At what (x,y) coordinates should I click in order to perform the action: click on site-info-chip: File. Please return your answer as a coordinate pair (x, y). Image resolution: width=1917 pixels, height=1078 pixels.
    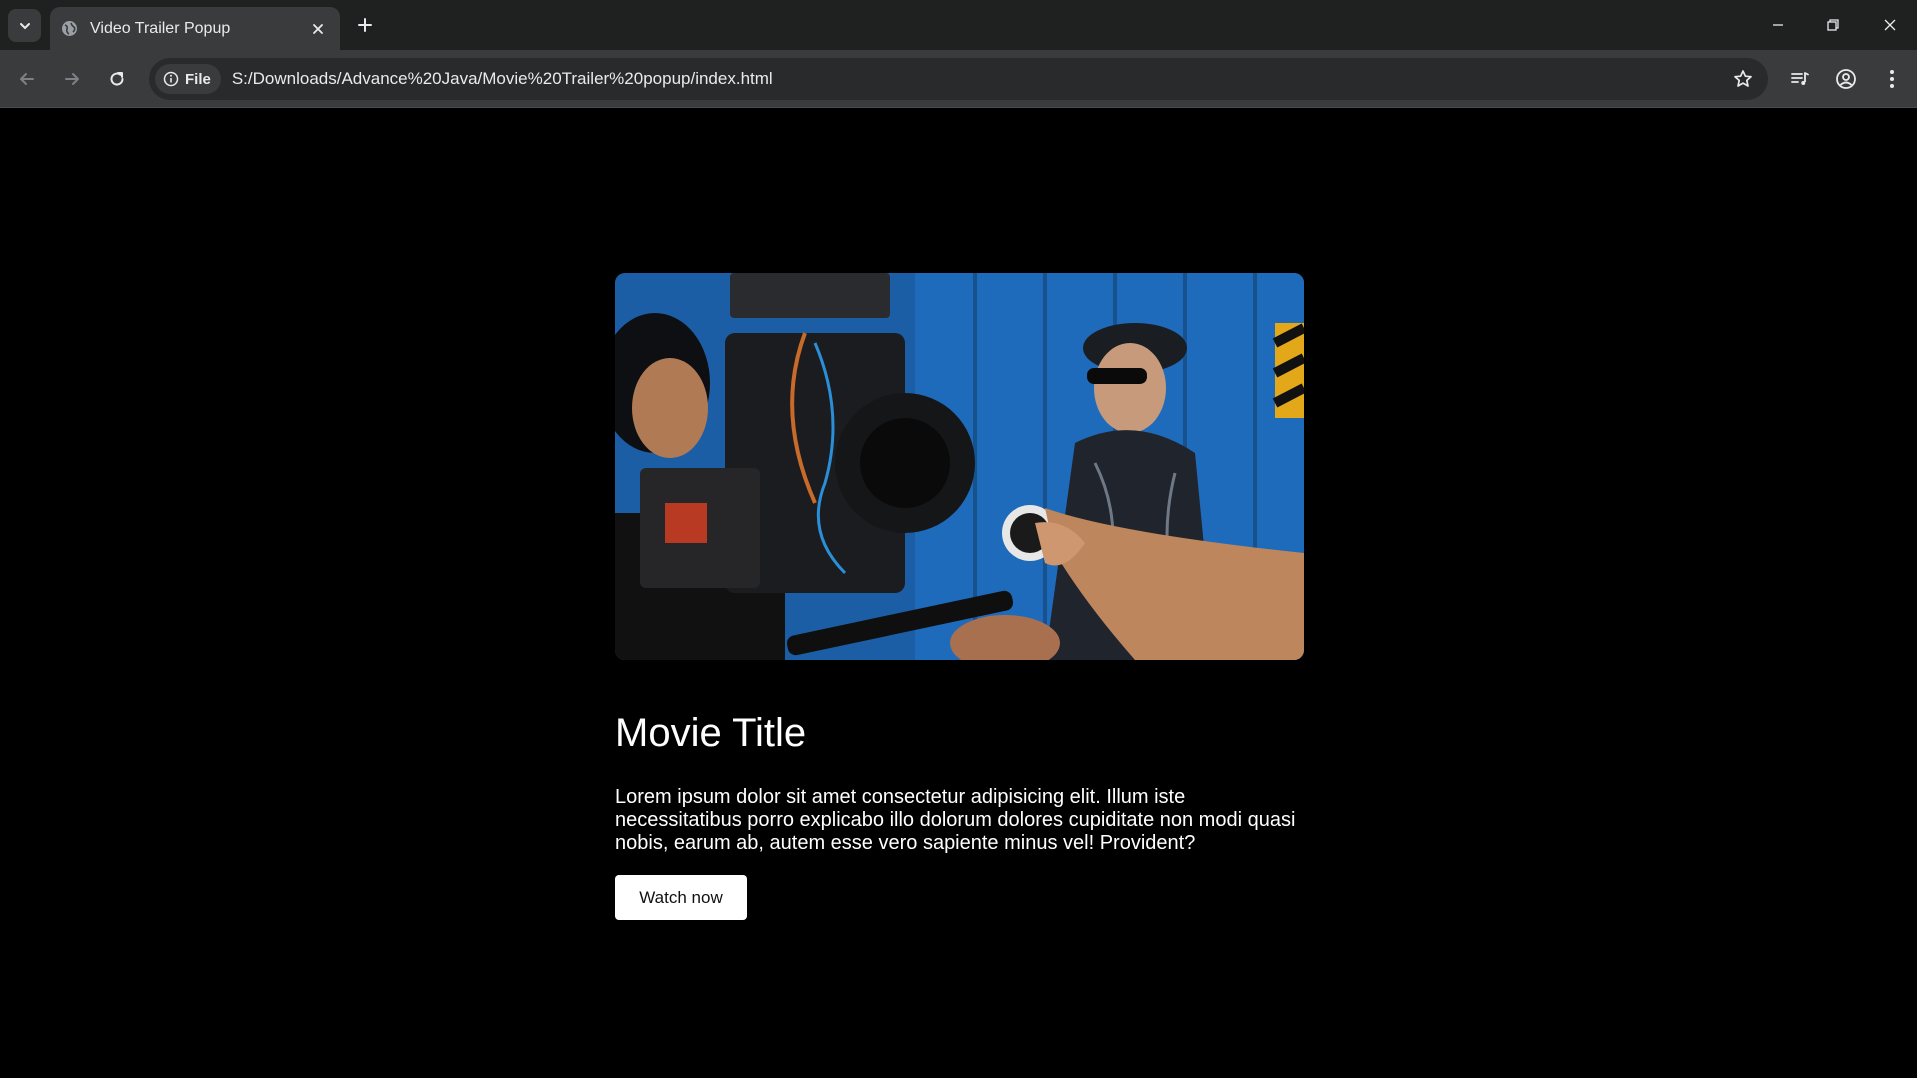
    Looking at the image, I should click on (188, 79).